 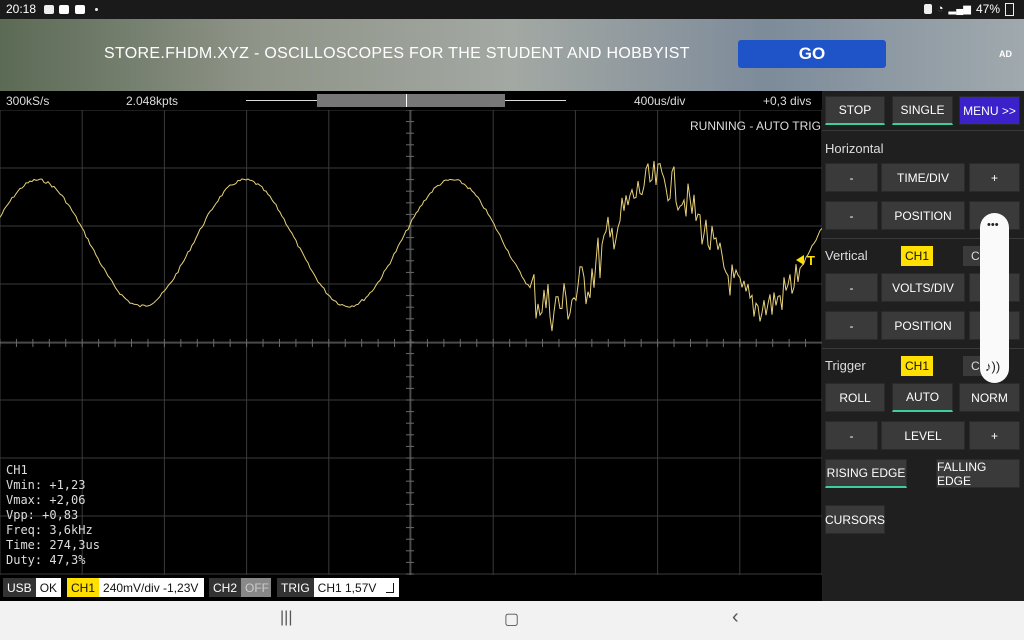 What do you see at coordinates (923, 435) in the screenshot?
I see `level-button: LEVEL` at bounding box center [923, 435].